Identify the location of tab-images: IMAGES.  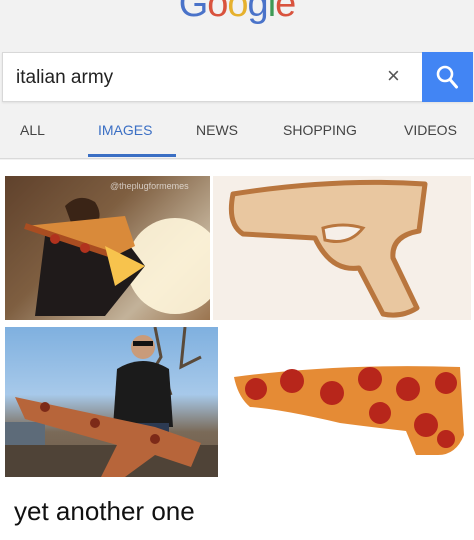
(125, 130).